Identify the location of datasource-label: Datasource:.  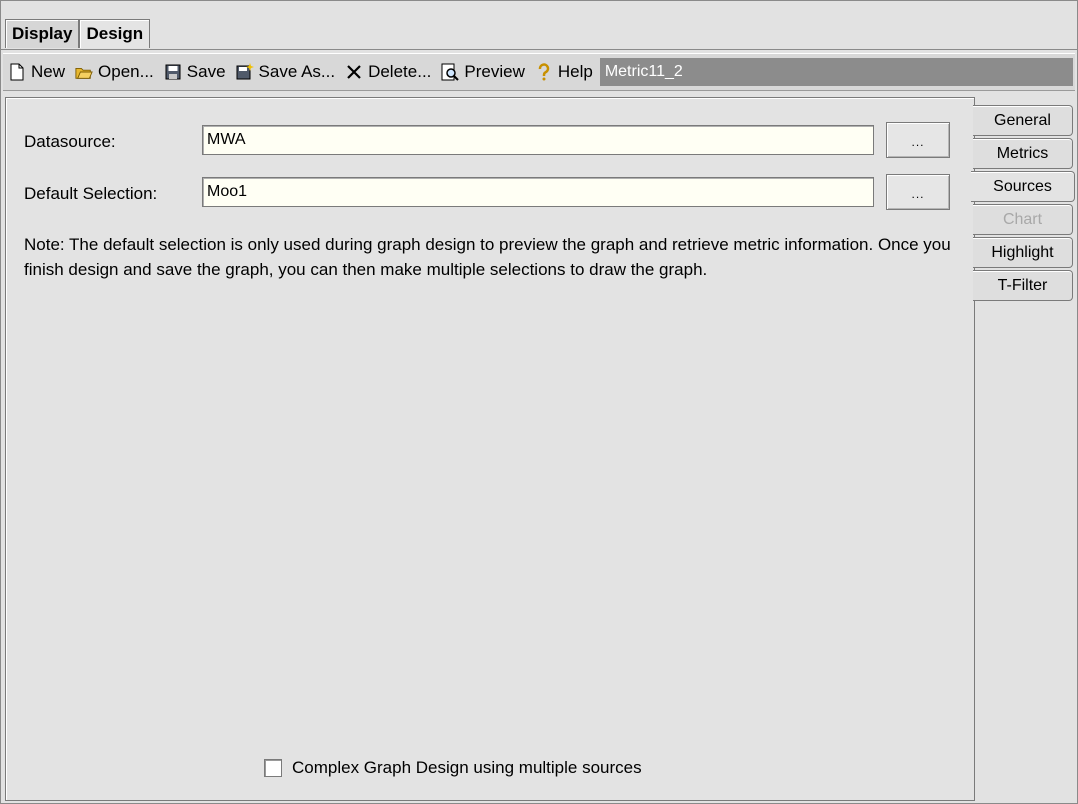
(70, 141).